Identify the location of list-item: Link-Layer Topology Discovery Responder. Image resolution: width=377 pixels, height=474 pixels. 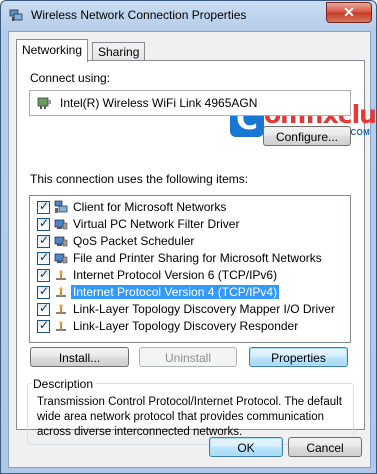
(189, 326).